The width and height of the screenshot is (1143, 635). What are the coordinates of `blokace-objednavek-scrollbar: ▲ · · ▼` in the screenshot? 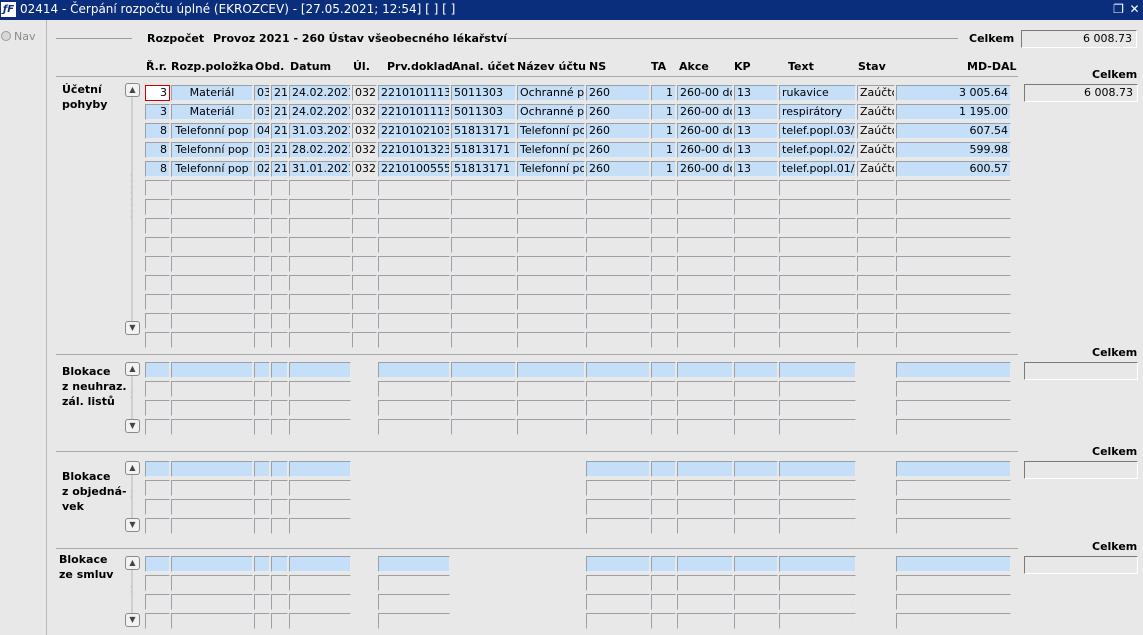 It's located at (132, 497).